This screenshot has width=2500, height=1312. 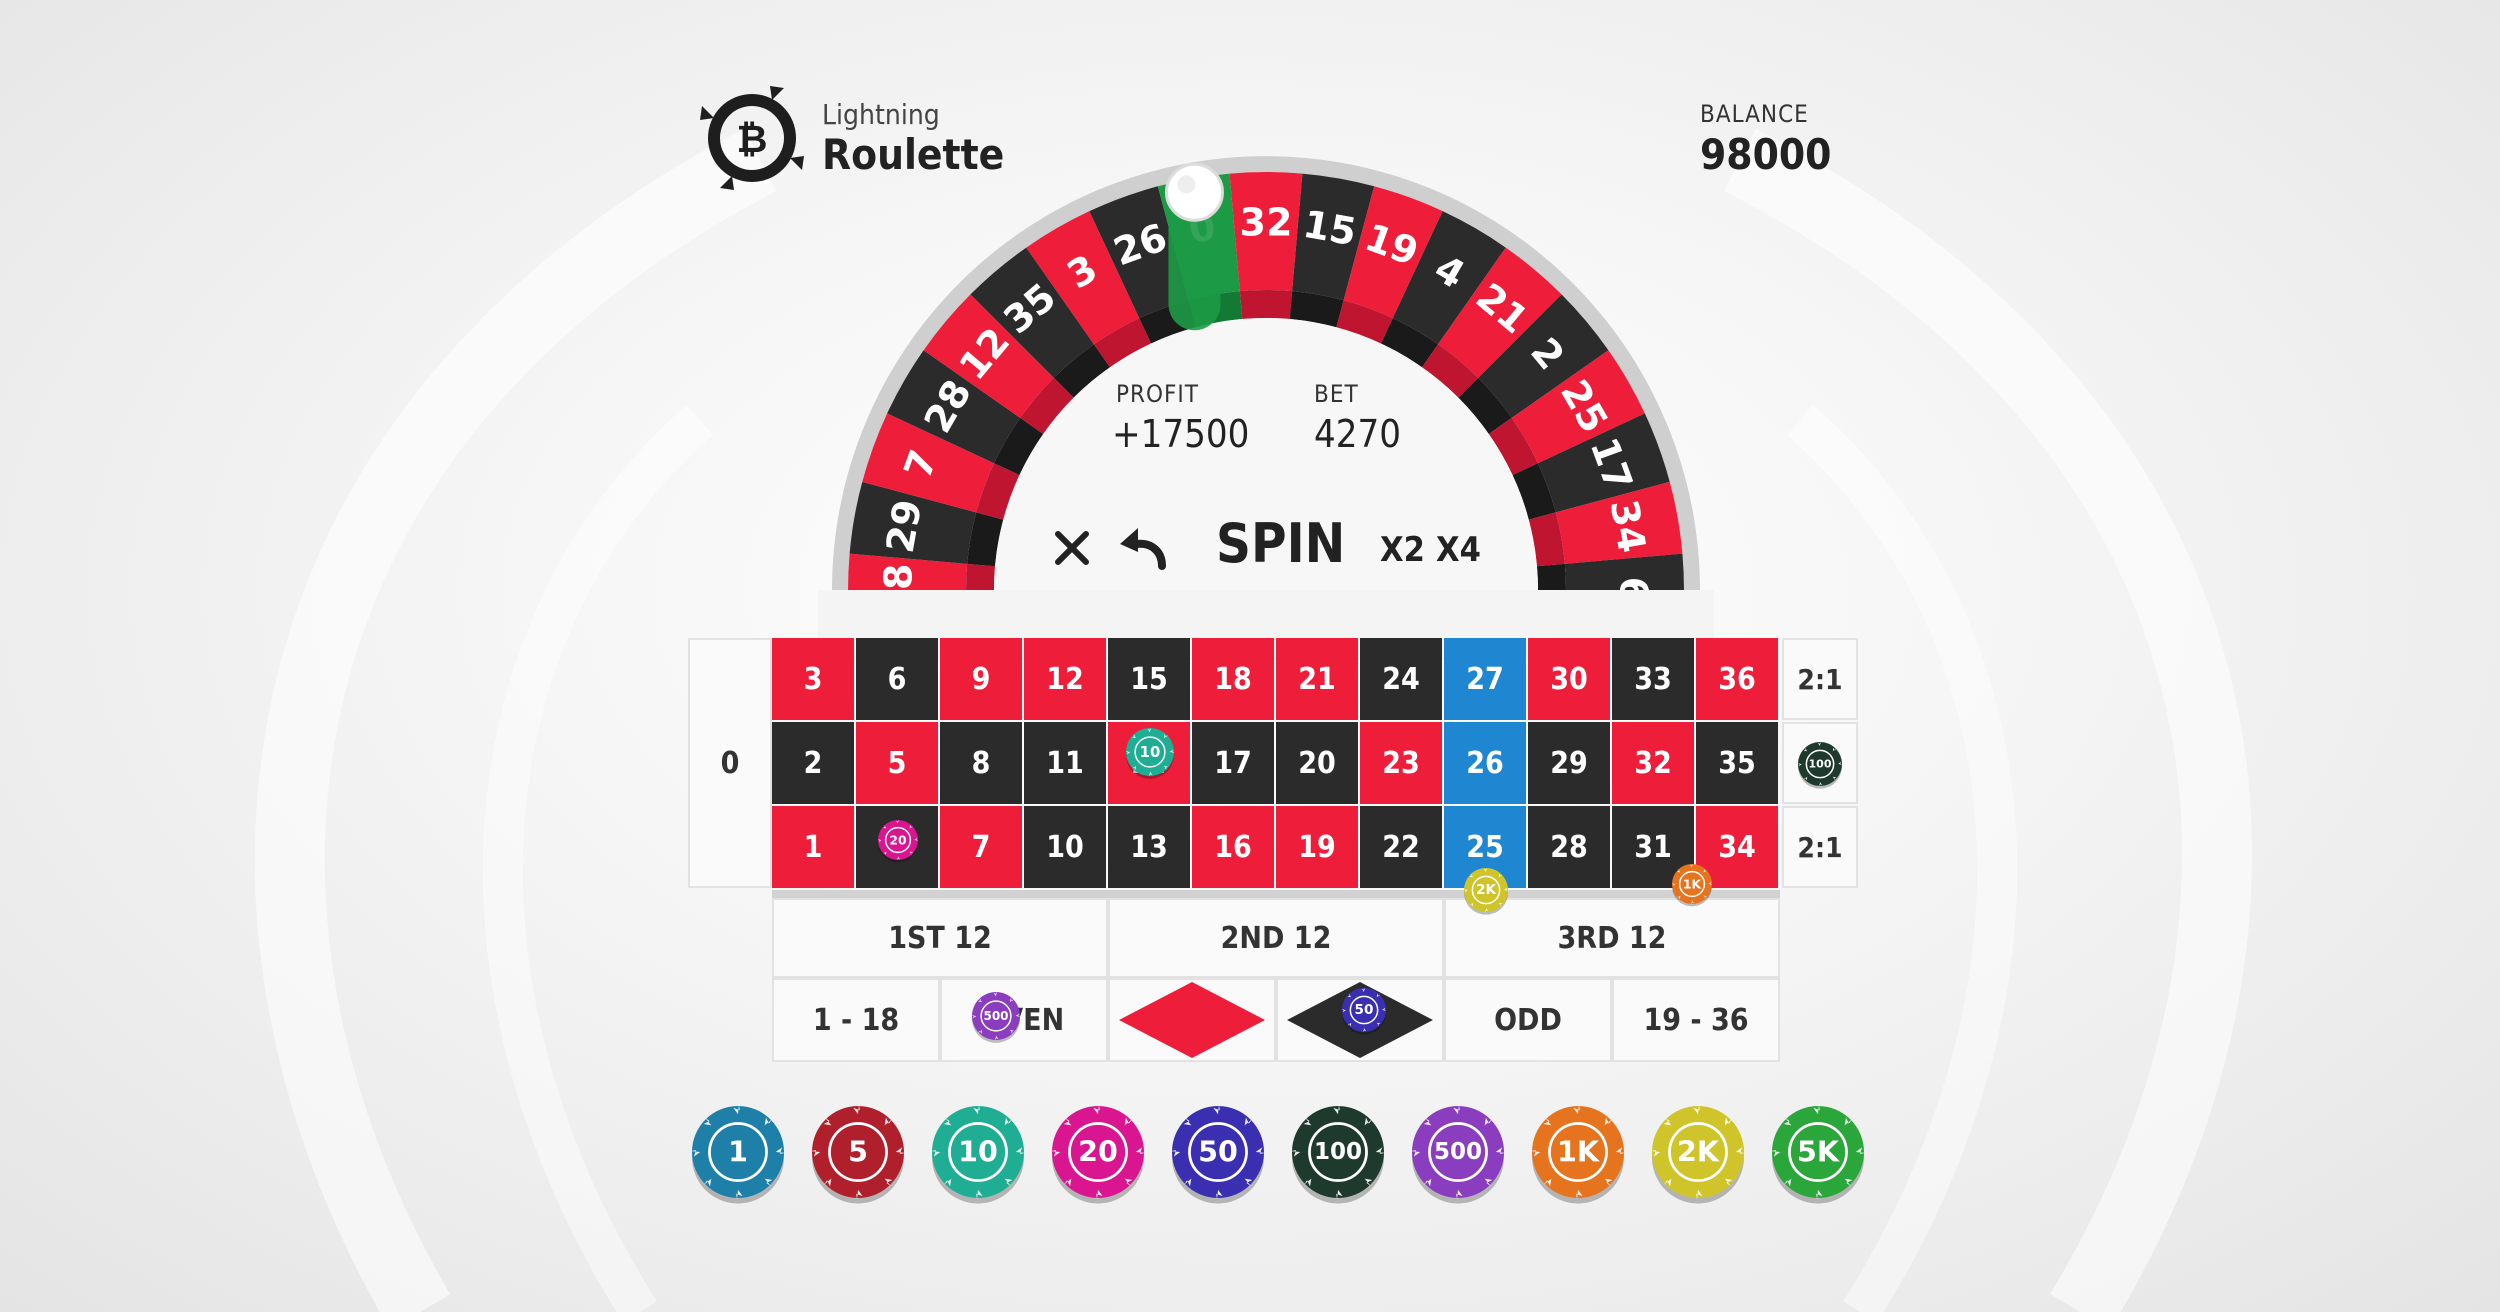 I want to click on clear-bets-button, so click(x=1072, y=548).